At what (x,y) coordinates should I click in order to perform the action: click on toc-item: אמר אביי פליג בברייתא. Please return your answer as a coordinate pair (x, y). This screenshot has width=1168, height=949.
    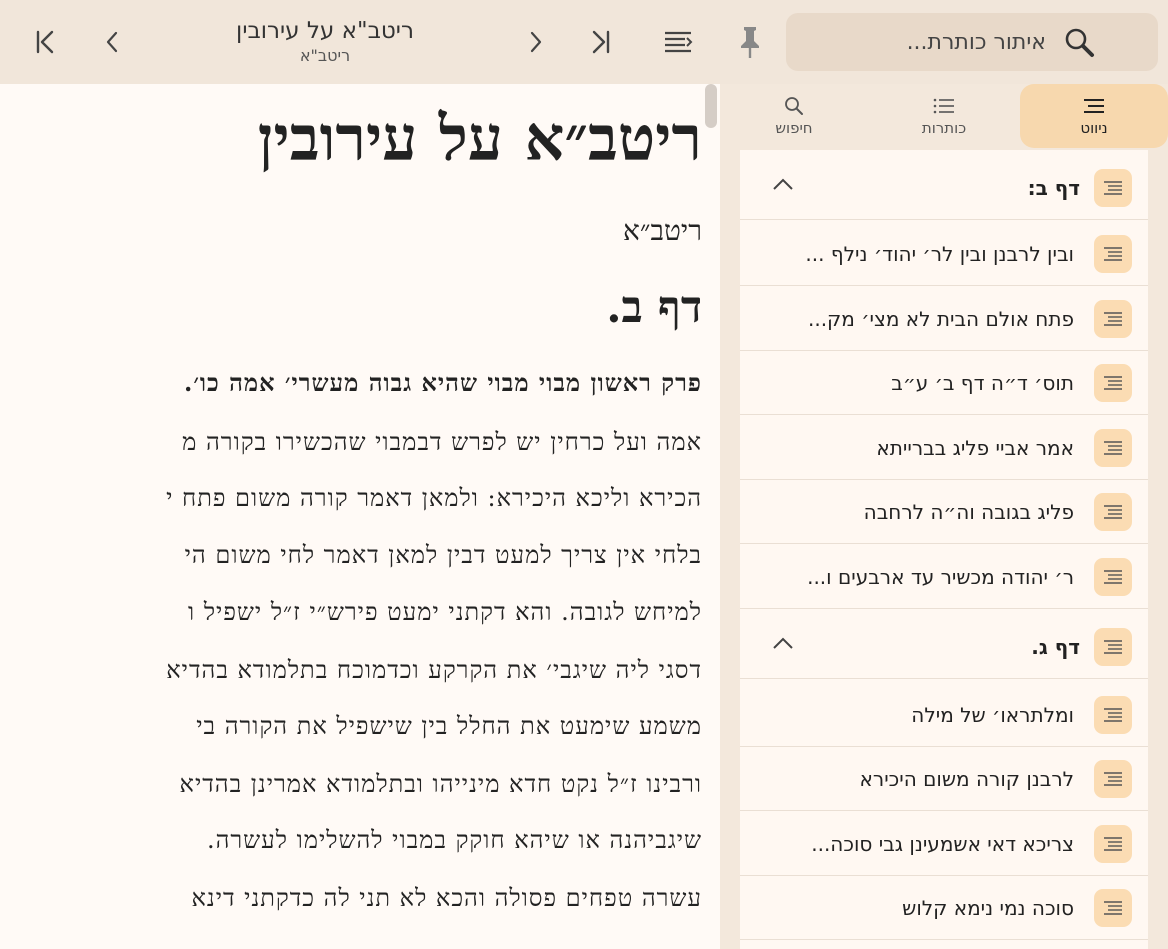
    Looking at the image, I should click on (944, 448).